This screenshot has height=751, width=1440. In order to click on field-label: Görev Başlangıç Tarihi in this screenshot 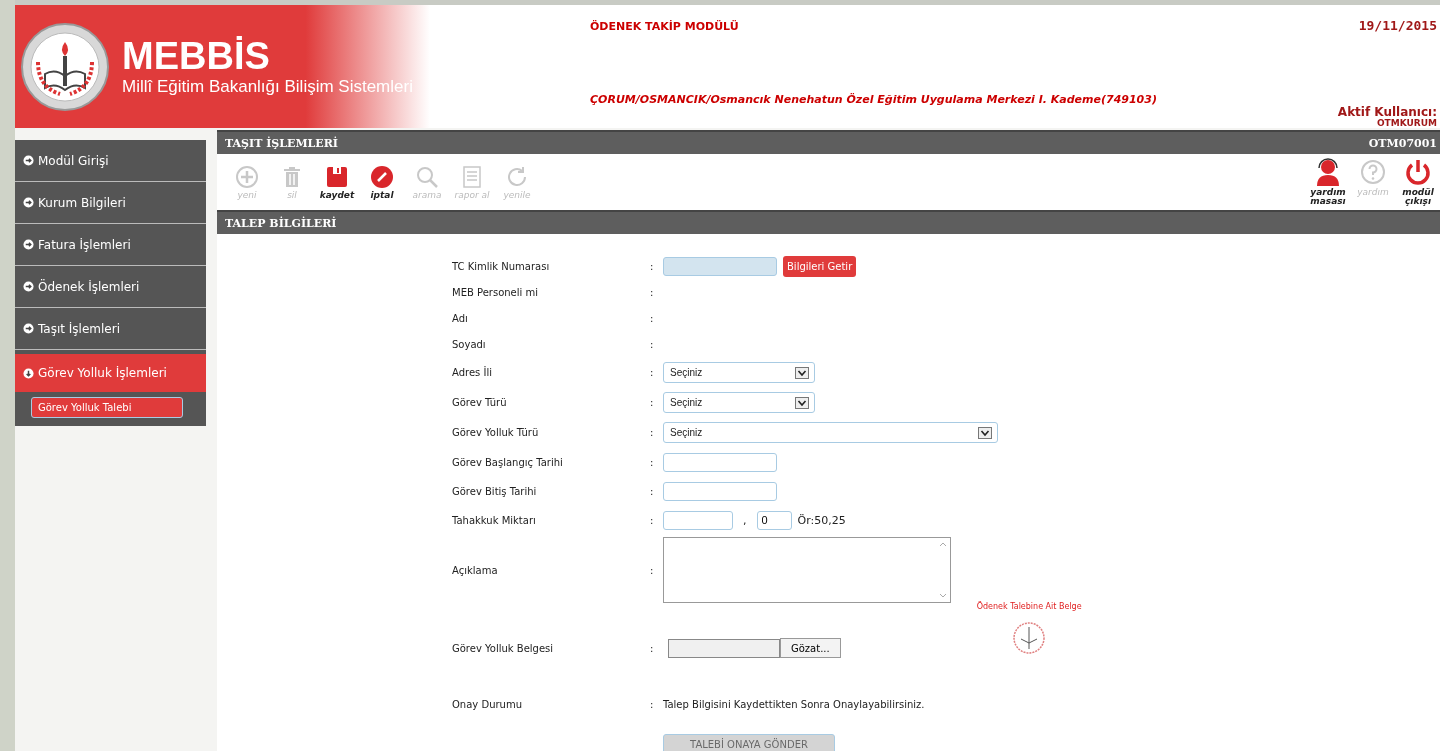, I will do `click(508, 462)`.